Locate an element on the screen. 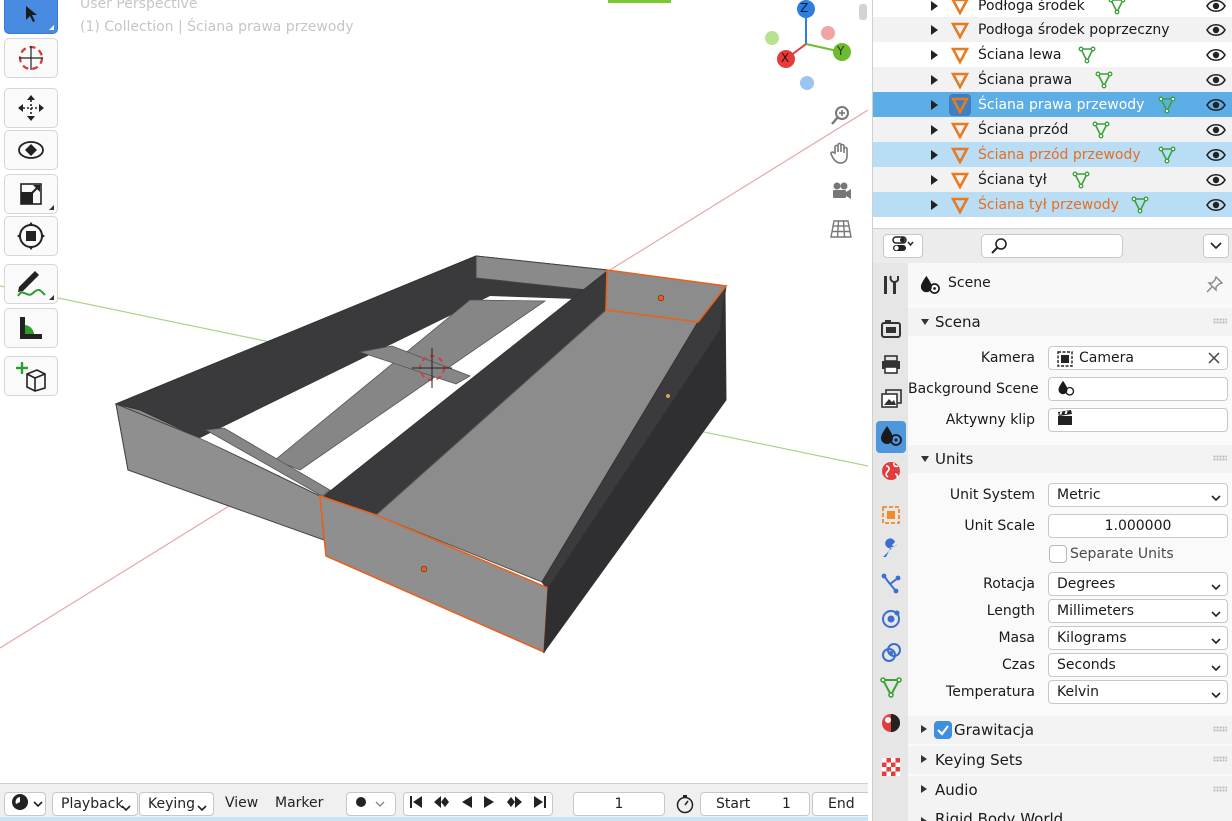 The height and width of the screenshot is (821, 1232). marker-menu: Marker is located at coordinates (299, 803).